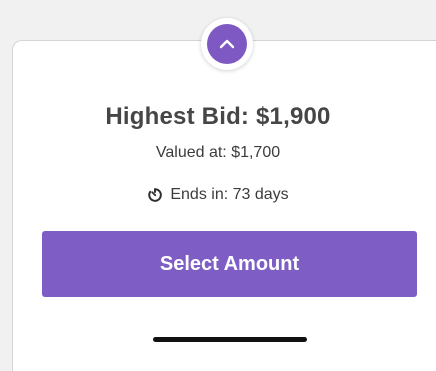 The image size is (436, 371). I want to click on highest-bid-text: Highest Bid: $1,900, so click(218, 116).